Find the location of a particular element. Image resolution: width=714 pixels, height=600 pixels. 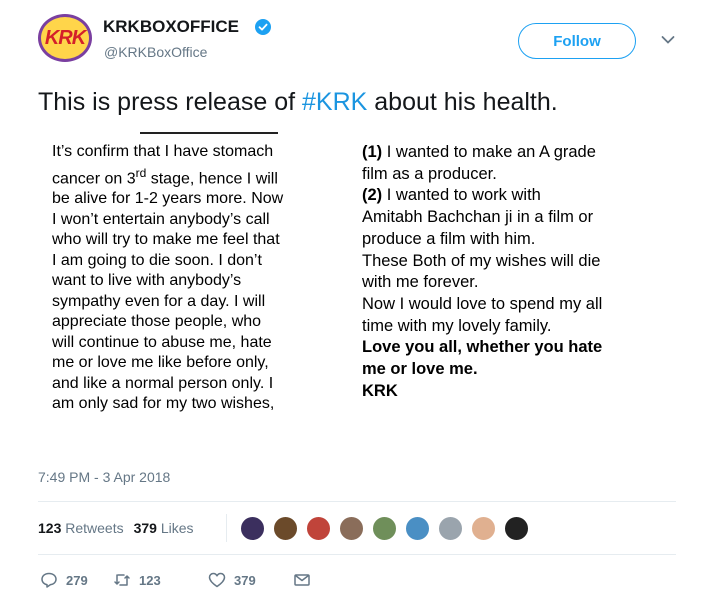

direct-message-button is located at coordinates (306, 580).